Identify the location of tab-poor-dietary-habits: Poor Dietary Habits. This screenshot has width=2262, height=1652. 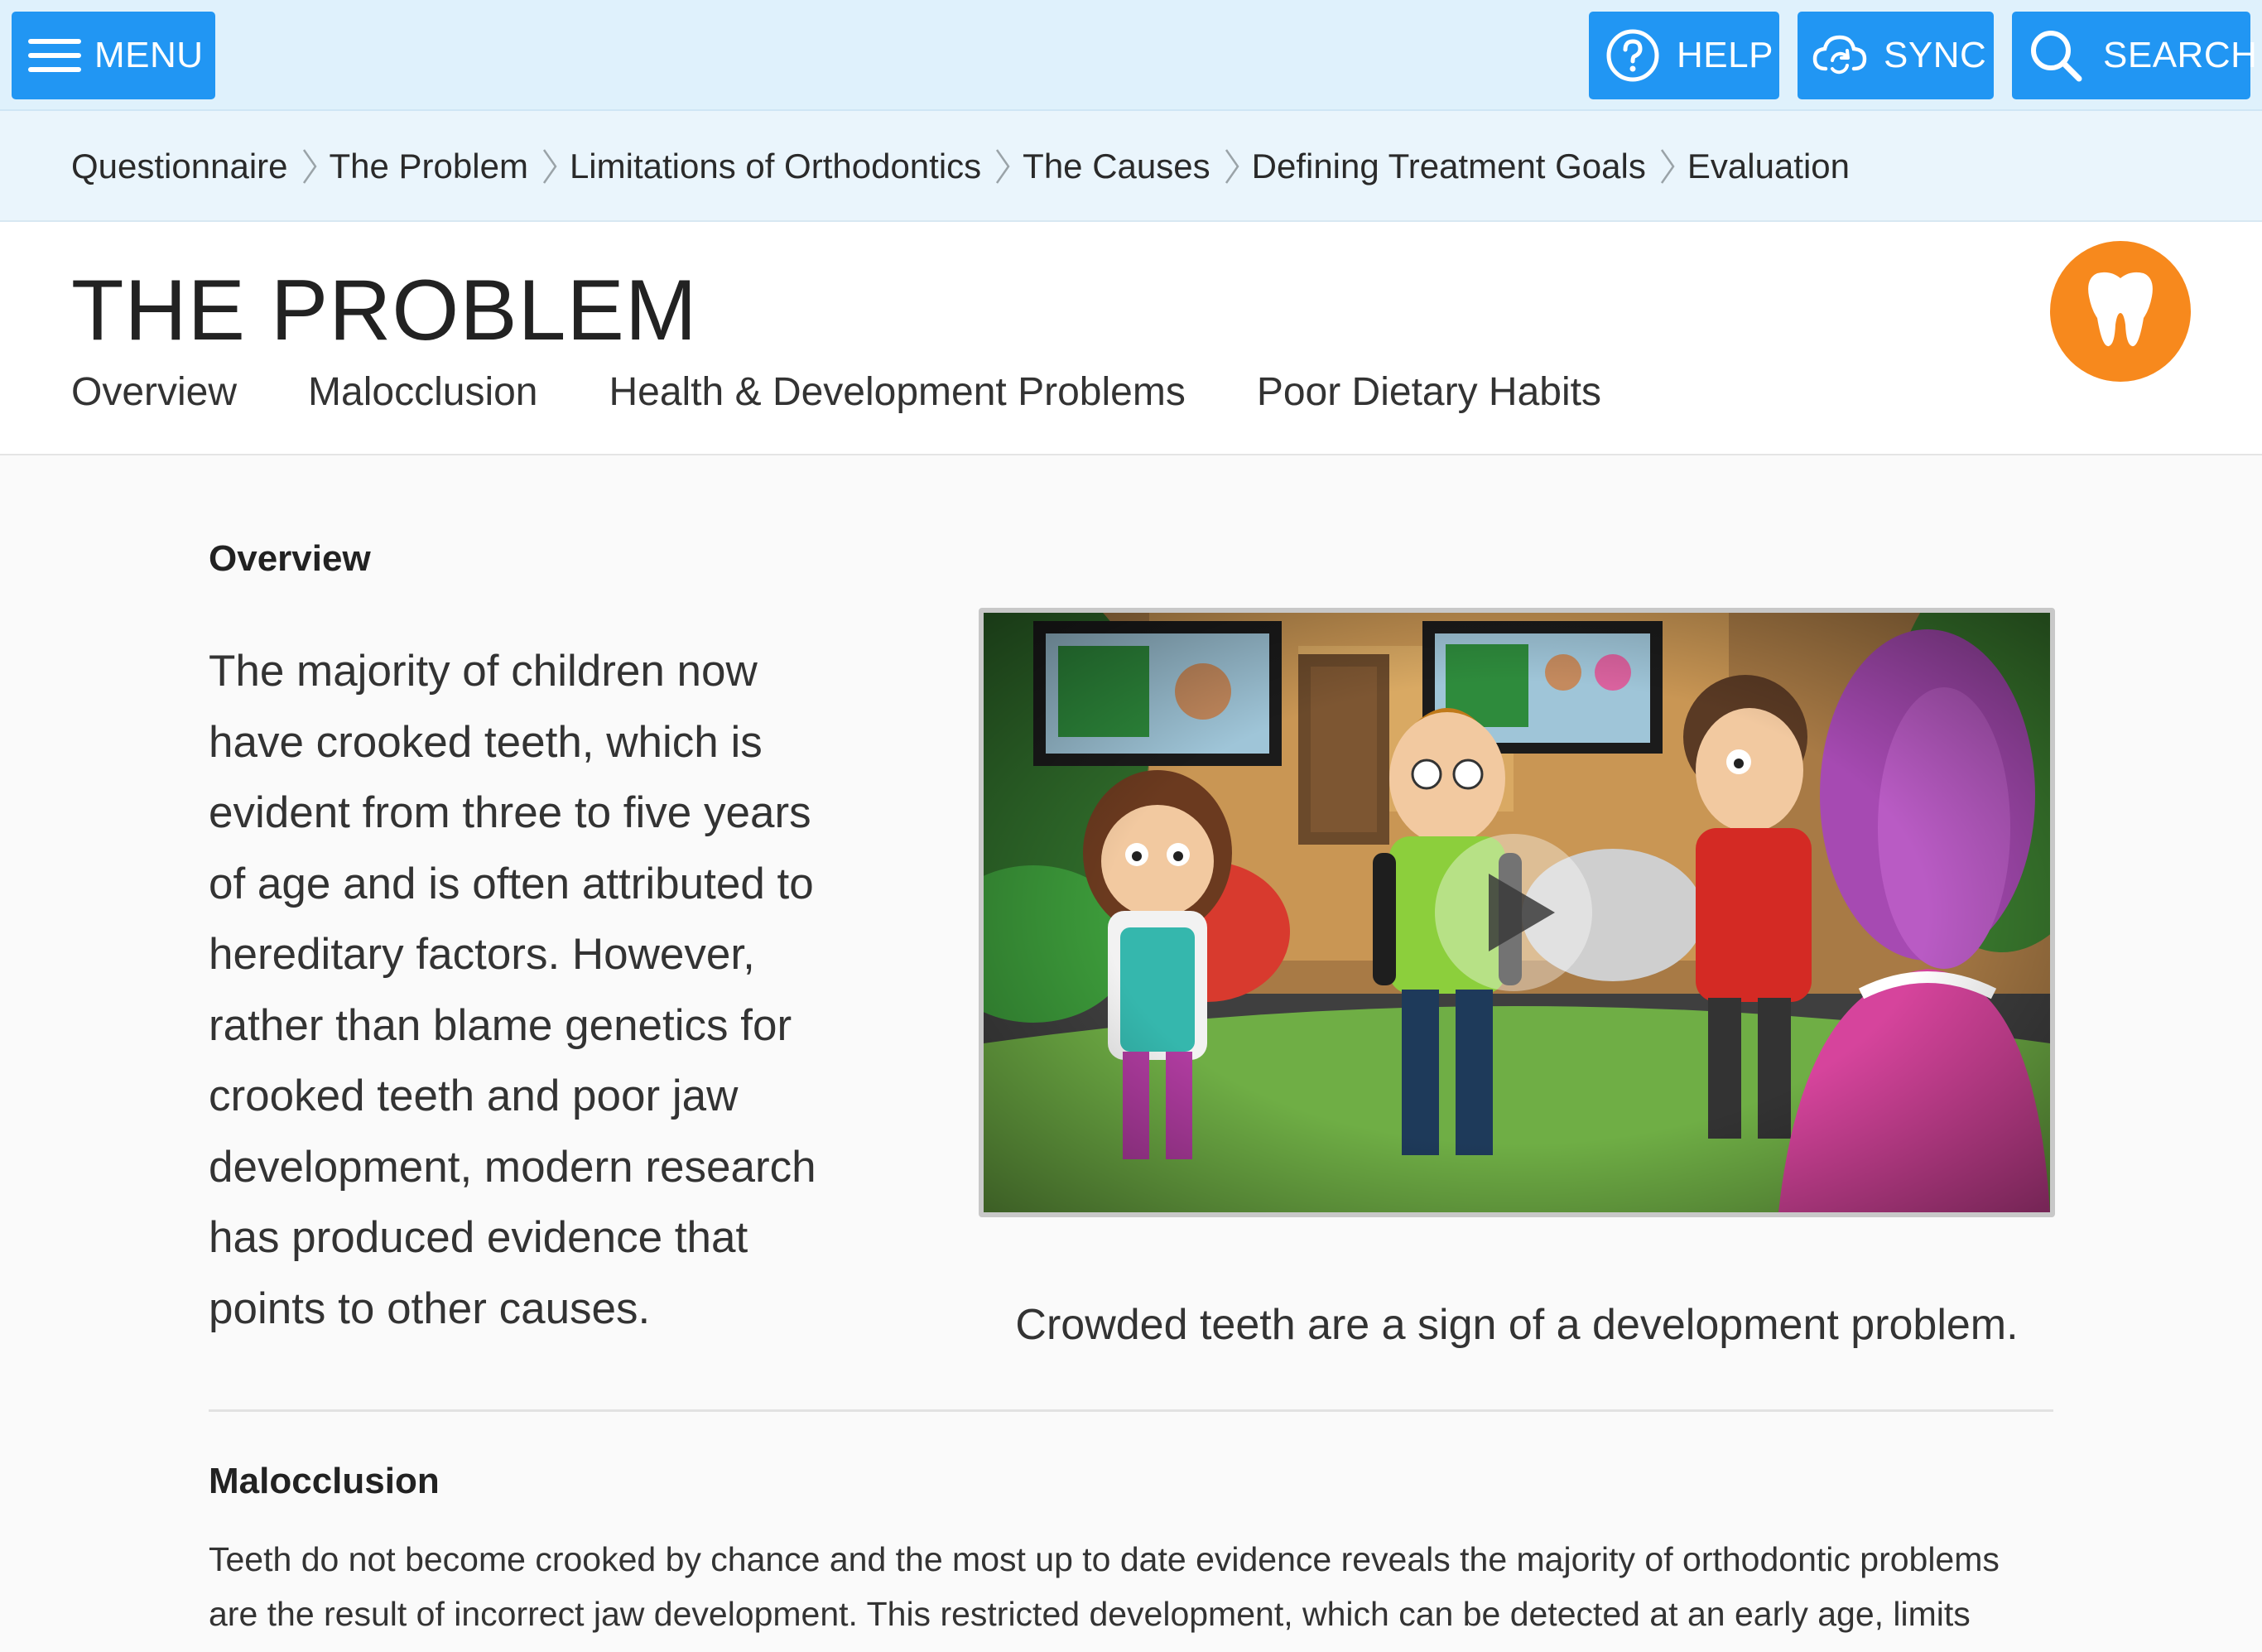
(1429, 392).